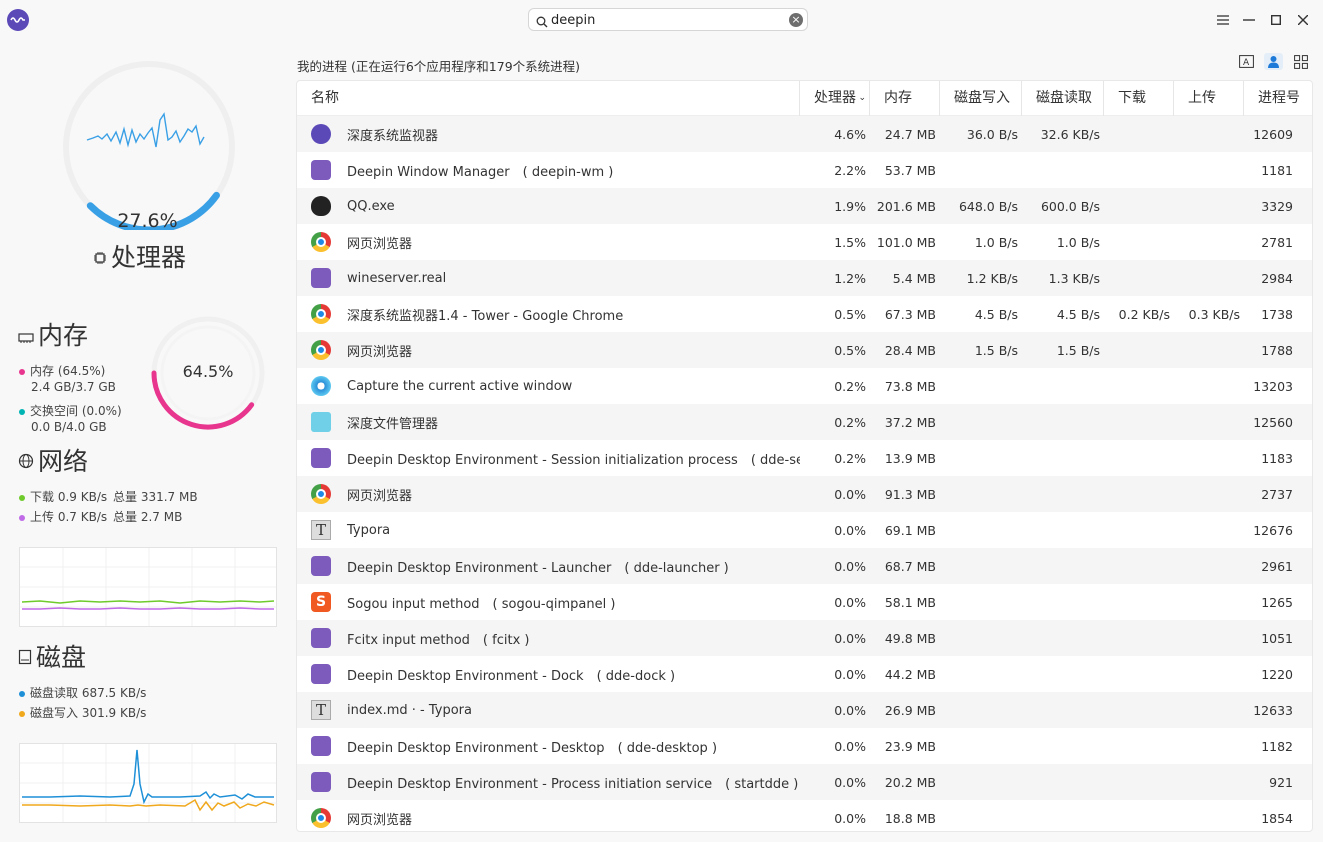  I want to click on app-view-icon: A, so click(1246, 61).